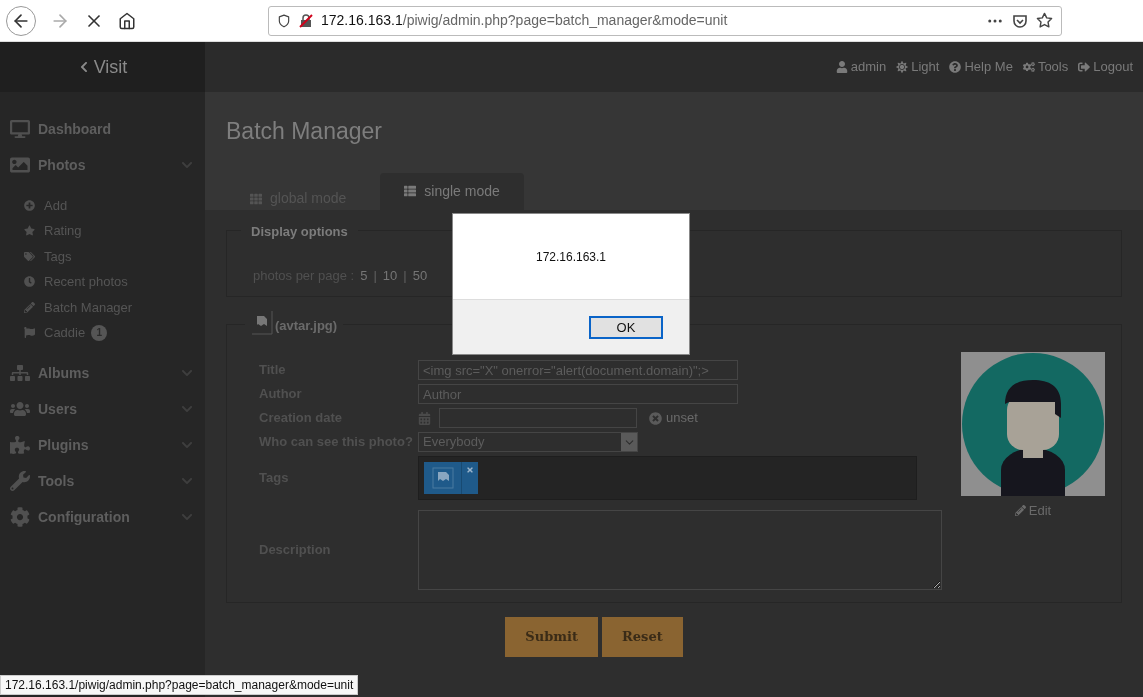 The image size is (1143, 697). What do you see at coordinates (1105, 67) in the screenshot?
I see `topbar-link: Logout` at bounding box center [1105, 67].